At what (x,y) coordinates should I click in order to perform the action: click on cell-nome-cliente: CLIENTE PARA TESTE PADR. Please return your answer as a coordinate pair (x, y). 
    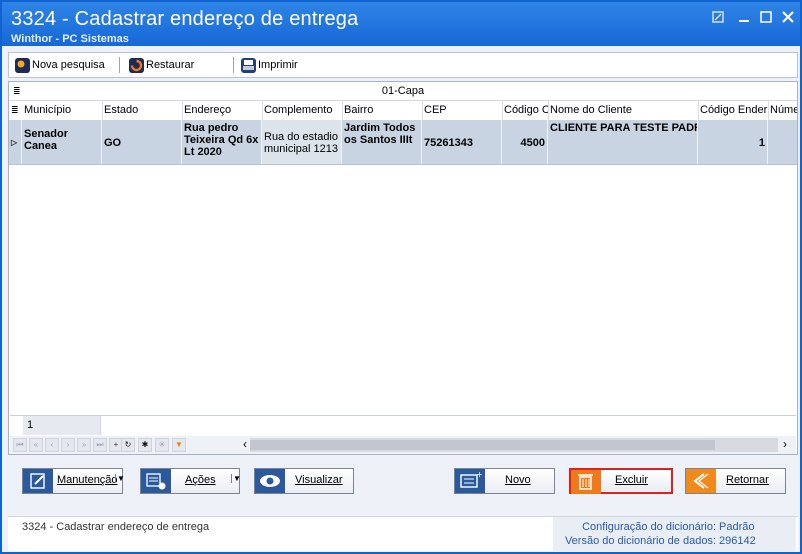
    Looking at the image, I should click on (623, 142).